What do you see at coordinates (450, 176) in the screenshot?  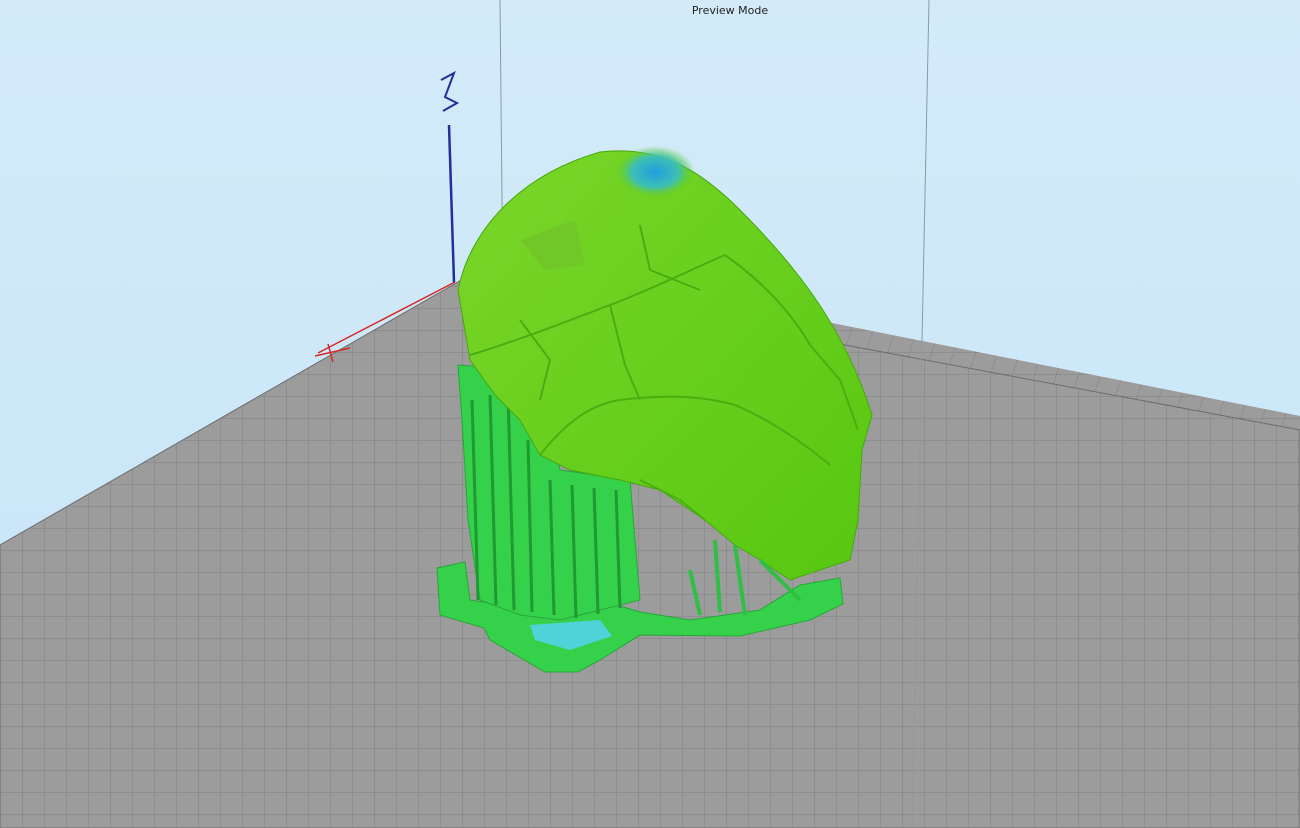 I see `z-axis-icon` at bounding box center [450, 176].